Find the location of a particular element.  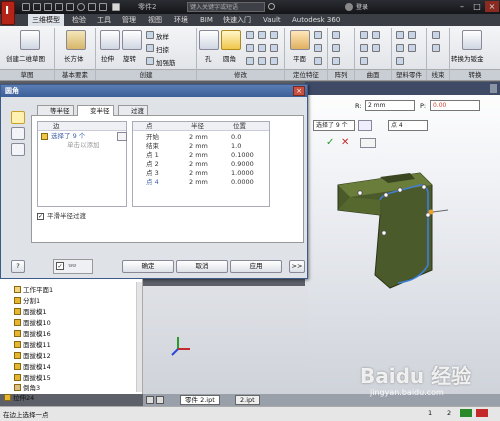

tab-bim: BIM is located at coordinates (206, 20).